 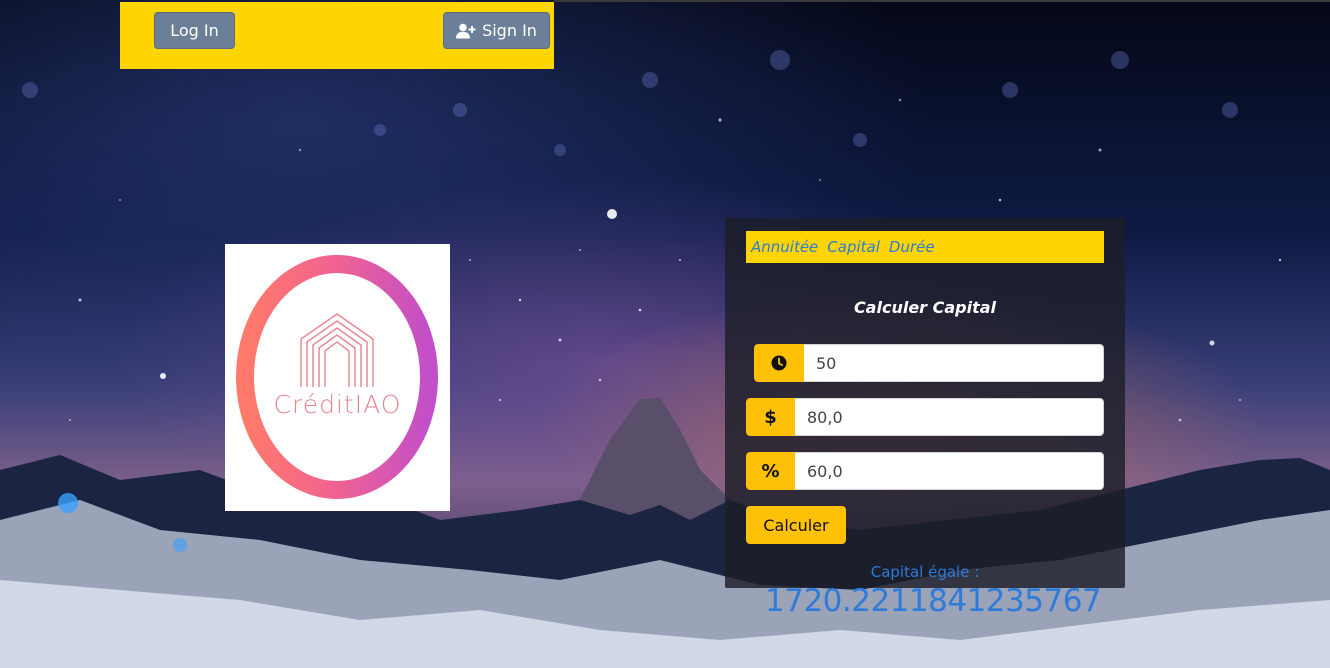 I want to click on calculator-tabs: Annuitée Capital Durée, so click(x=925, y=247).